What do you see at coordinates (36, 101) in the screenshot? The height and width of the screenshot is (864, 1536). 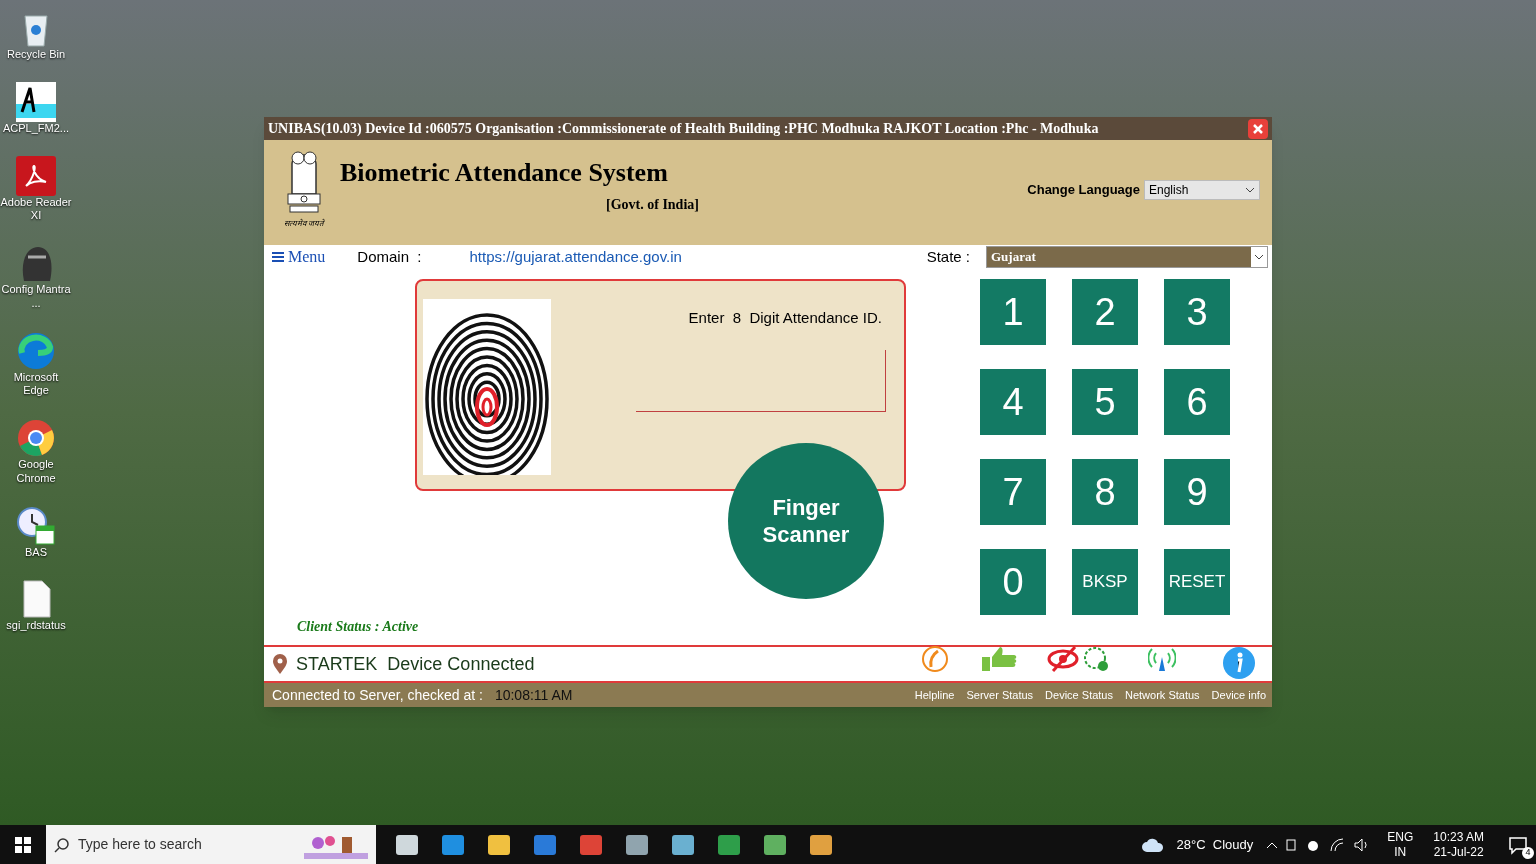 I see `app-shortcut-icon` at bounding box center [36, 101].